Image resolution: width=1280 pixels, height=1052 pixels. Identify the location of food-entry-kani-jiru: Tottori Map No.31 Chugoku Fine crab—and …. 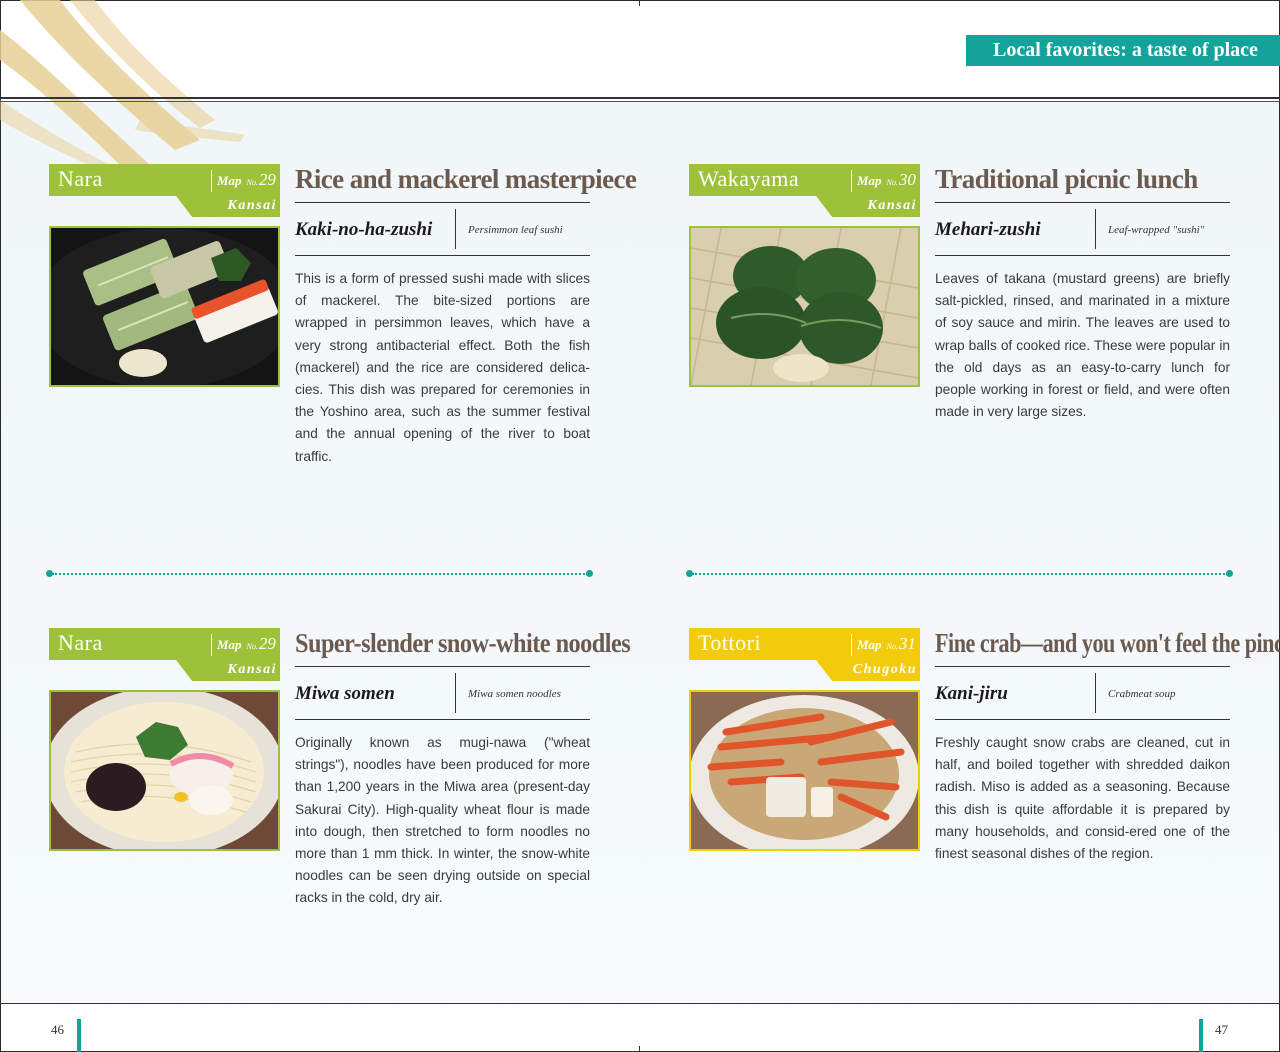
(984, 783).